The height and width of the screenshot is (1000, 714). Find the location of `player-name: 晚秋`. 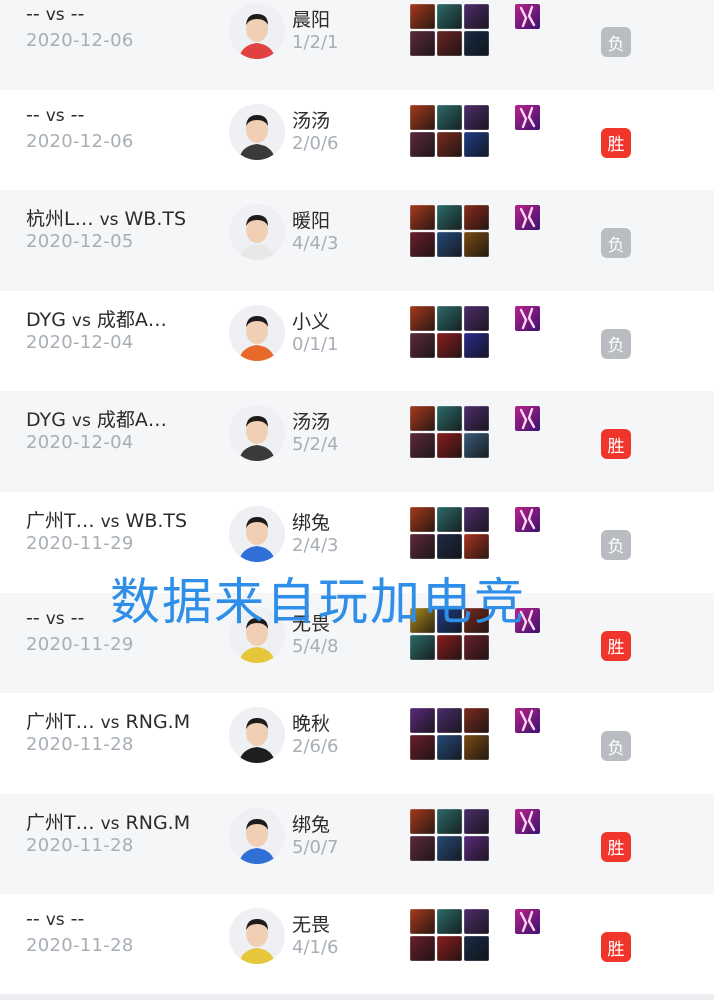

player-name: 晚秋 is located at coordinates (311, 722).